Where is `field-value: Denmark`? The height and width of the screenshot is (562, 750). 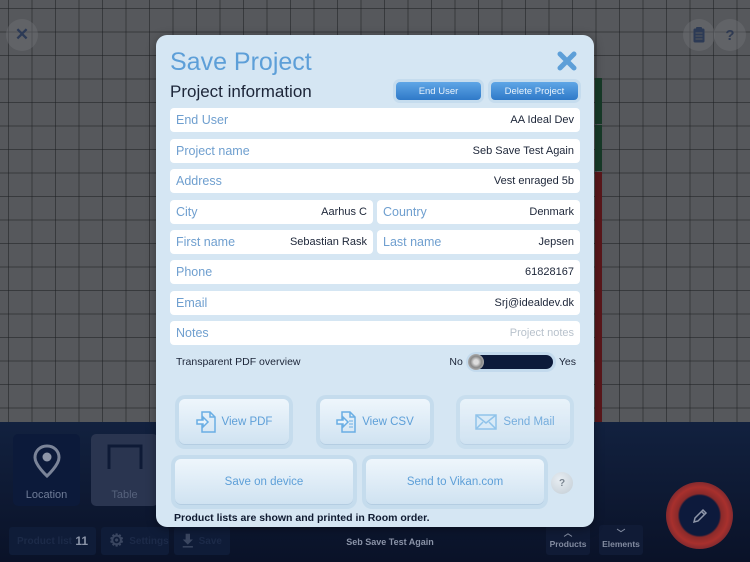
field-value: Denmark is located at coordinates (551, 212).